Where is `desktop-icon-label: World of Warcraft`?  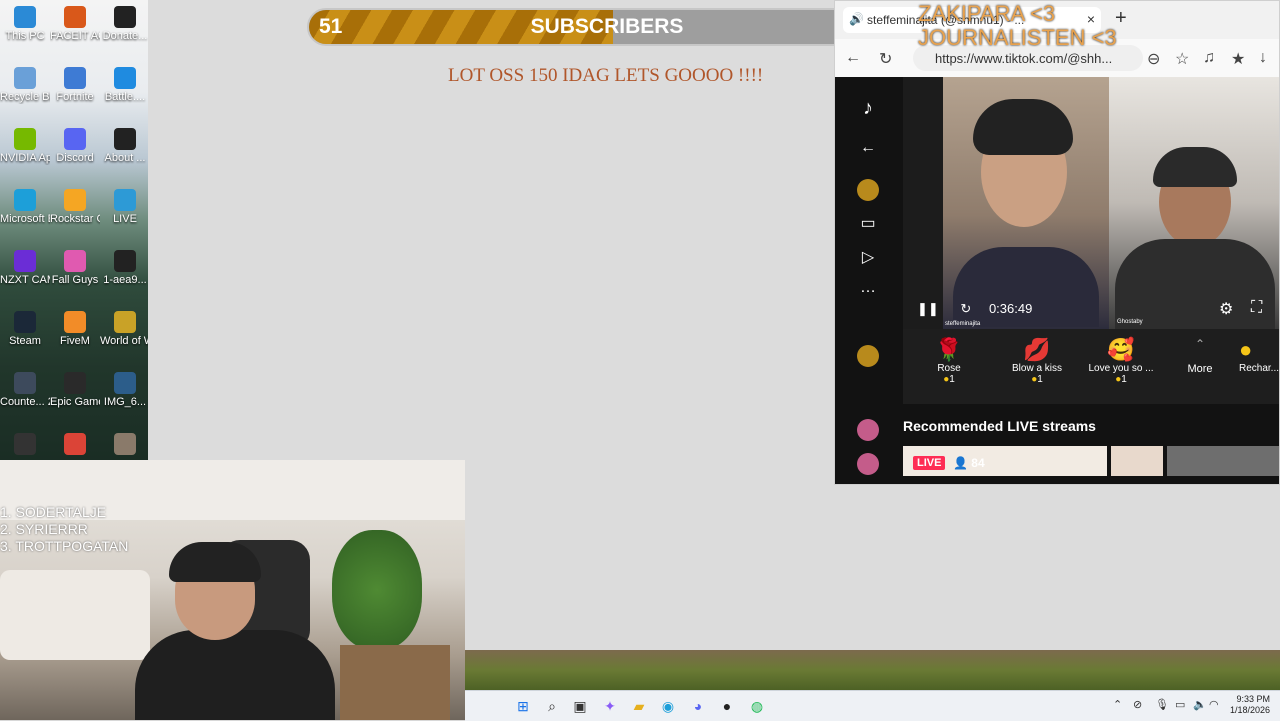 desktop-icon-label: World of Warcraft is located at coordinates (124, 341).